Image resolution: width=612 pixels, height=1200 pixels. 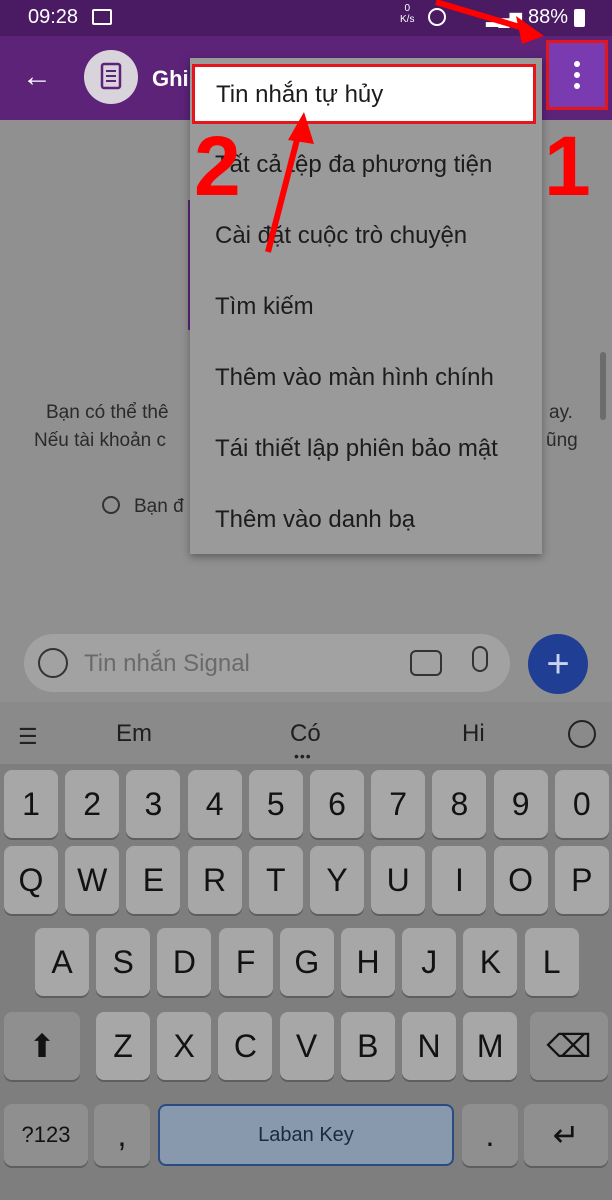 What do you see at coordinates (46, 1135) in the screenshot?
I see `symbols-key: ?123` at bounding box center [46, 1135].